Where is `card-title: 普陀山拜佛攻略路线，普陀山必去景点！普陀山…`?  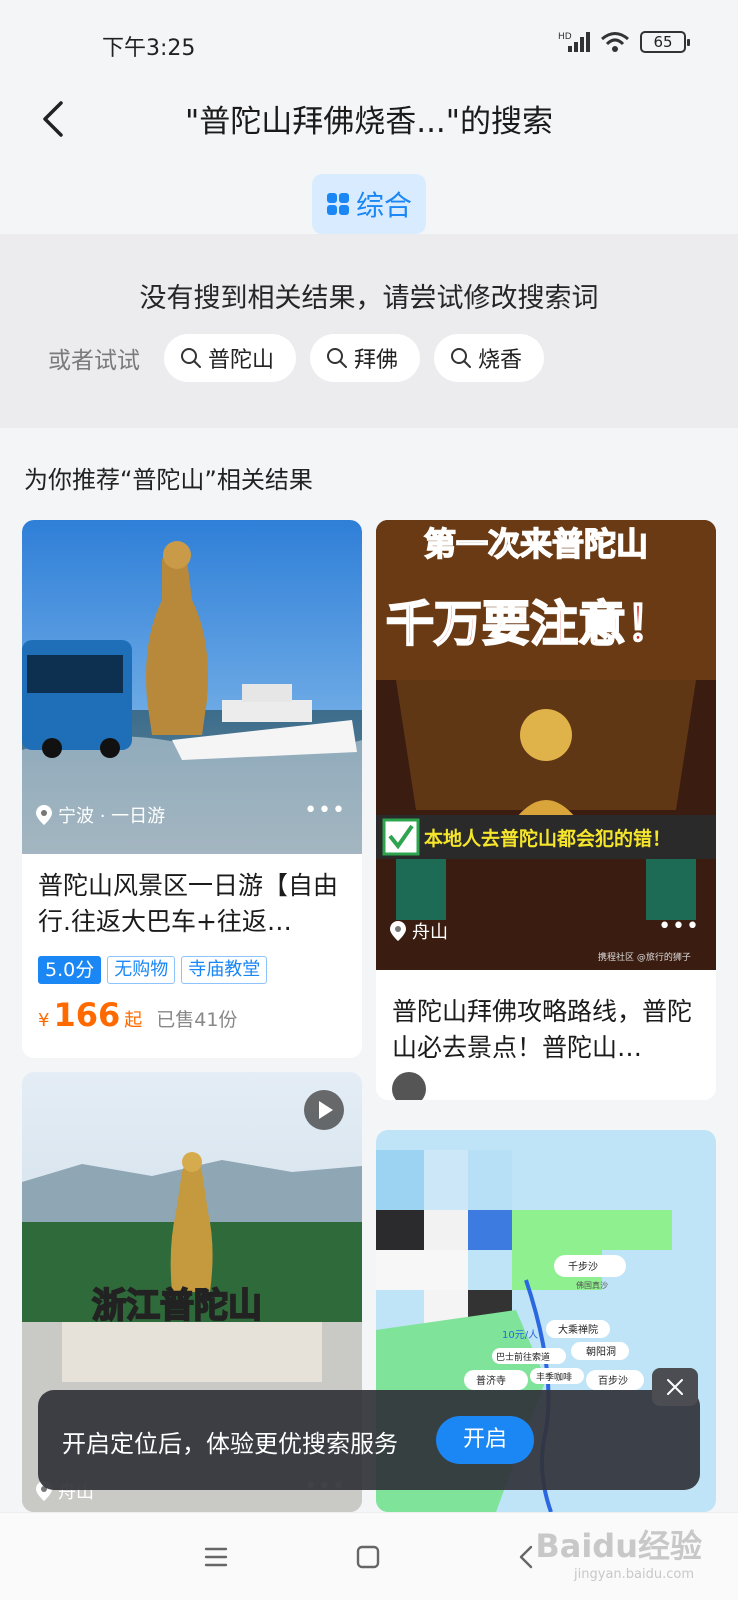
card-title: 普陀山拜佛攻略路线，普陀山必去景点！普陀山… is located at coordinates (542, 1029).